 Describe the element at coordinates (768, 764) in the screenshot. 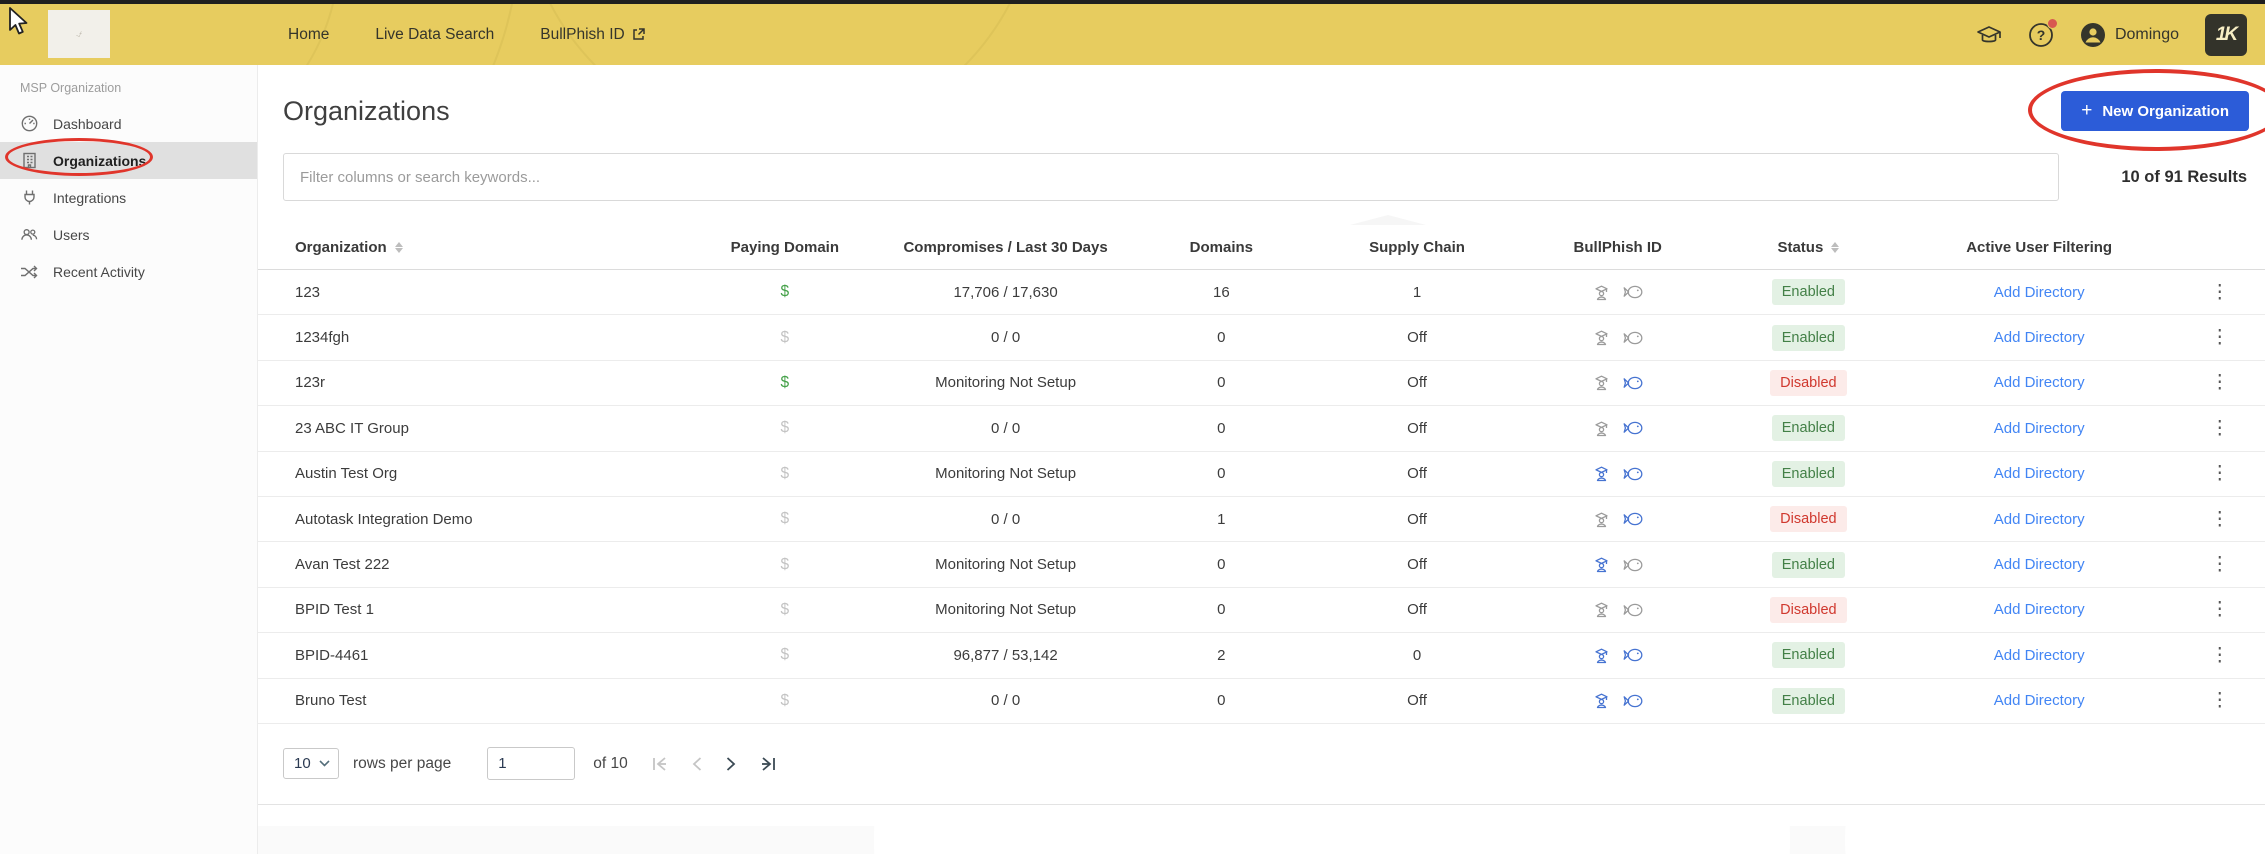

I see `last-page-button` at that location.